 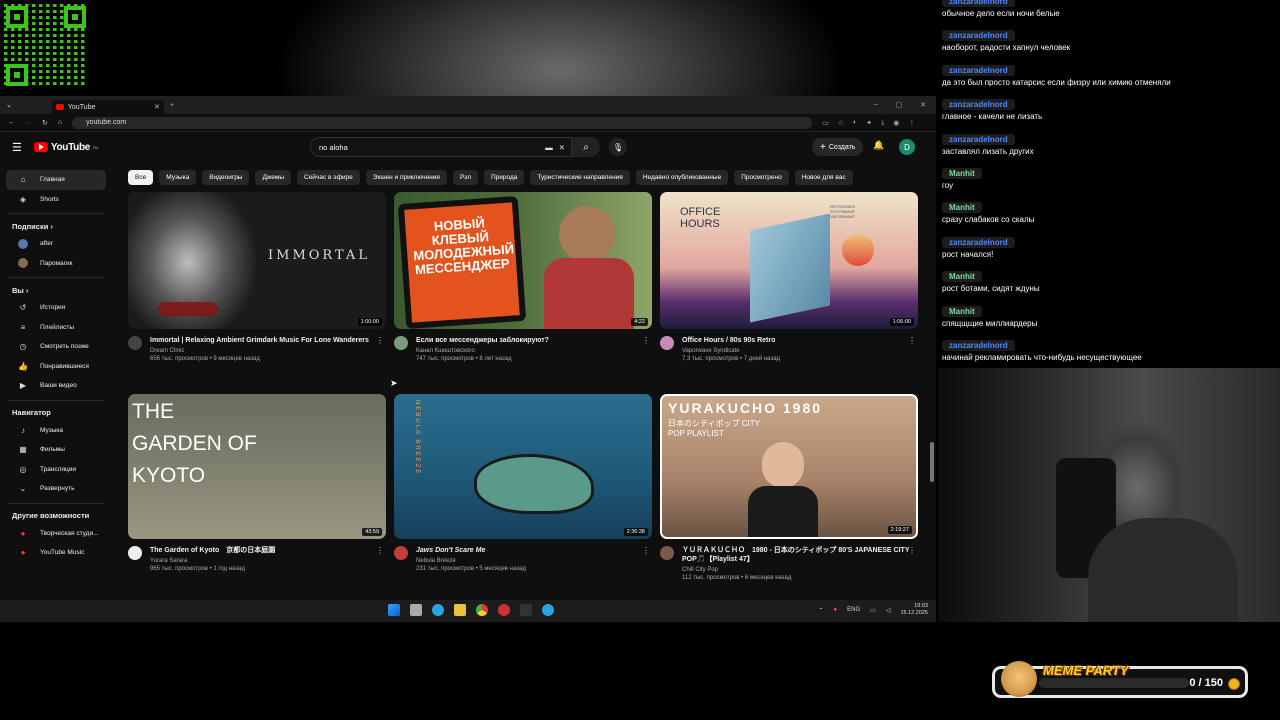 I want to click on sidebar-item-music: ♪ Музыка, so click(x=56, y=431).